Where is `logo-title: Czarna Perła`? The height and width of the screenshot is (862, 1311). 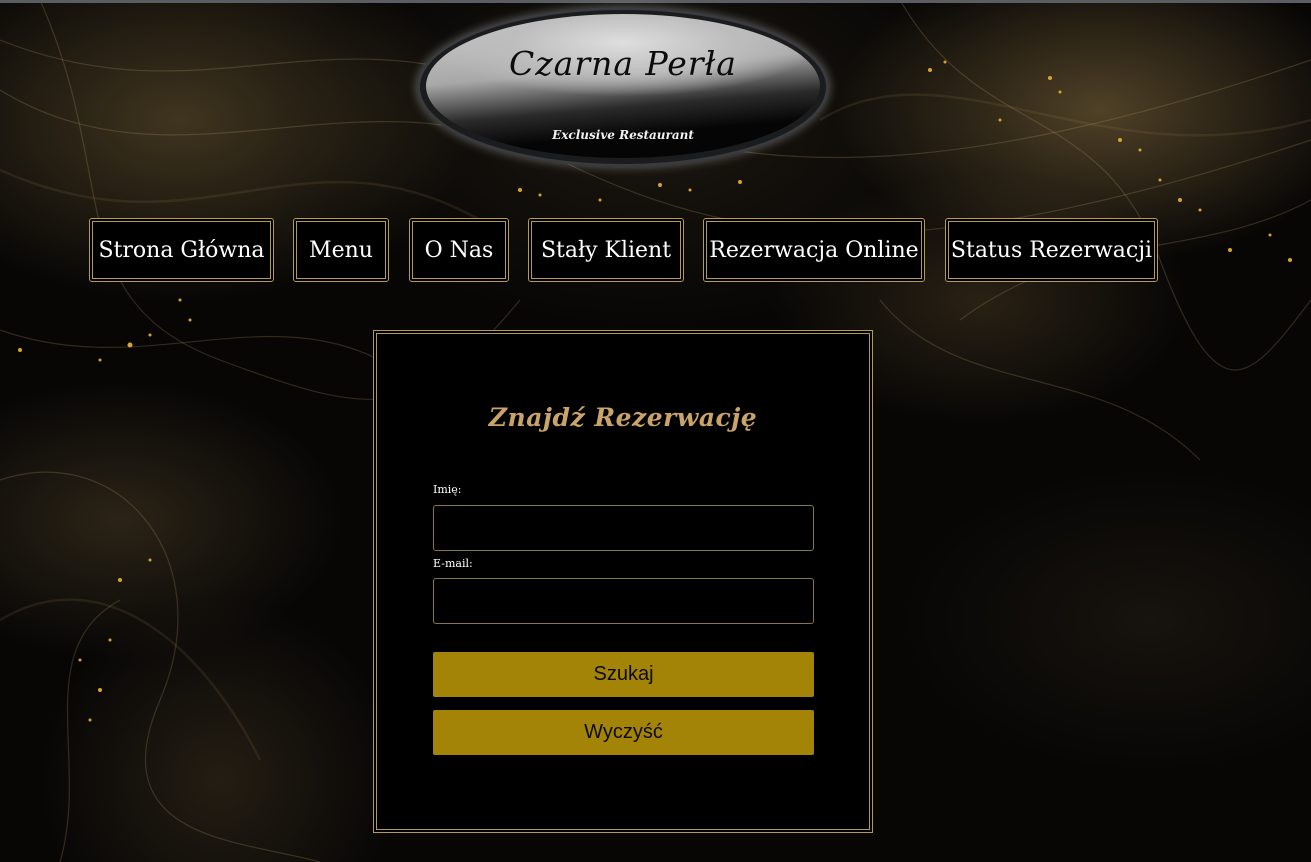 logo-title: Czarna Perła is located at coordinates (623, 63).